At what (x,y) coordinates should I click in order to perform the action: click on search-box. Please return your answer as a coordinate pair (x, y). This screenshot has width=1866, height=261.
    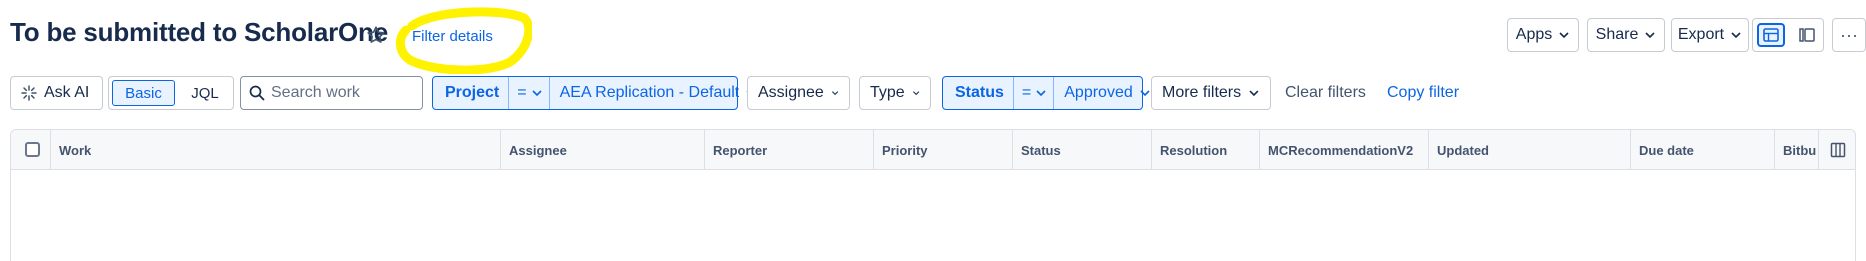
    Looking at the image, I should click on (331, 93).